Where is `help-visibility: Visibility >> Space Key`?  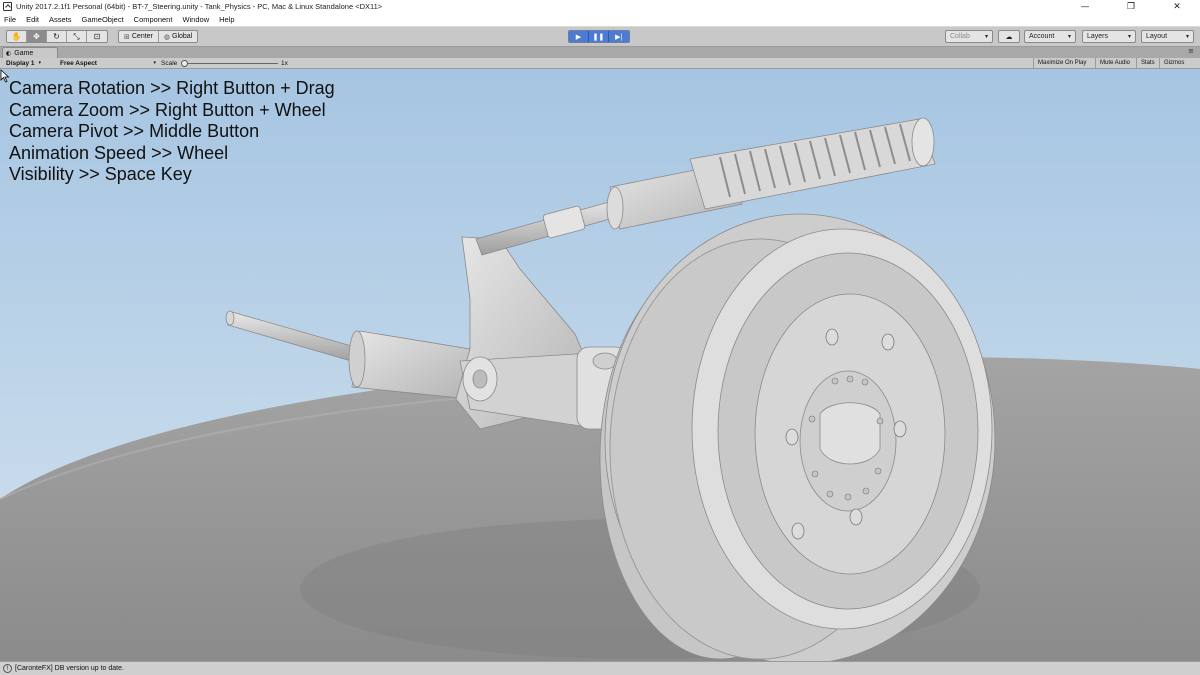
help-visibility: Visibility >> Space Key is located at coordinates (100, 174).